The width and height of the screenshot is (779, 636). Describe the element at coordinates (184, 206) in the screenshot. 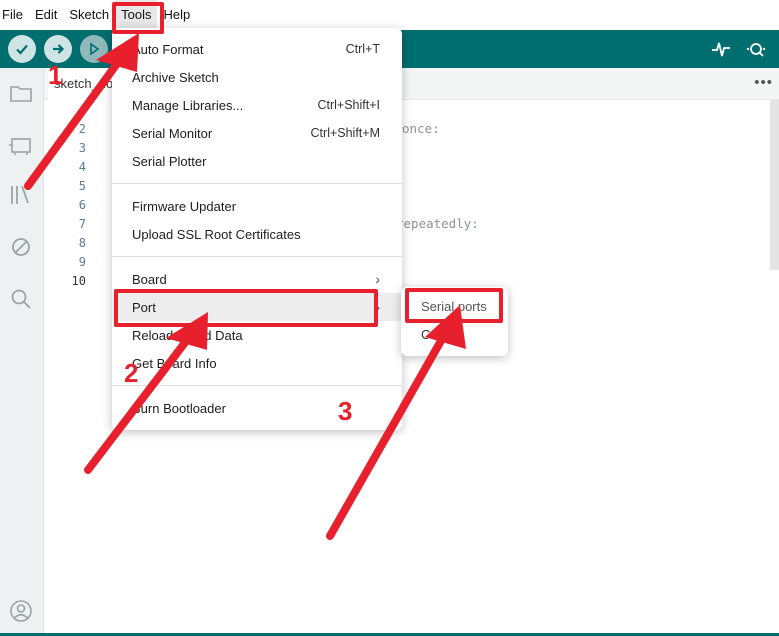

I see `menu-item-label: Firmware Updater` at that location.